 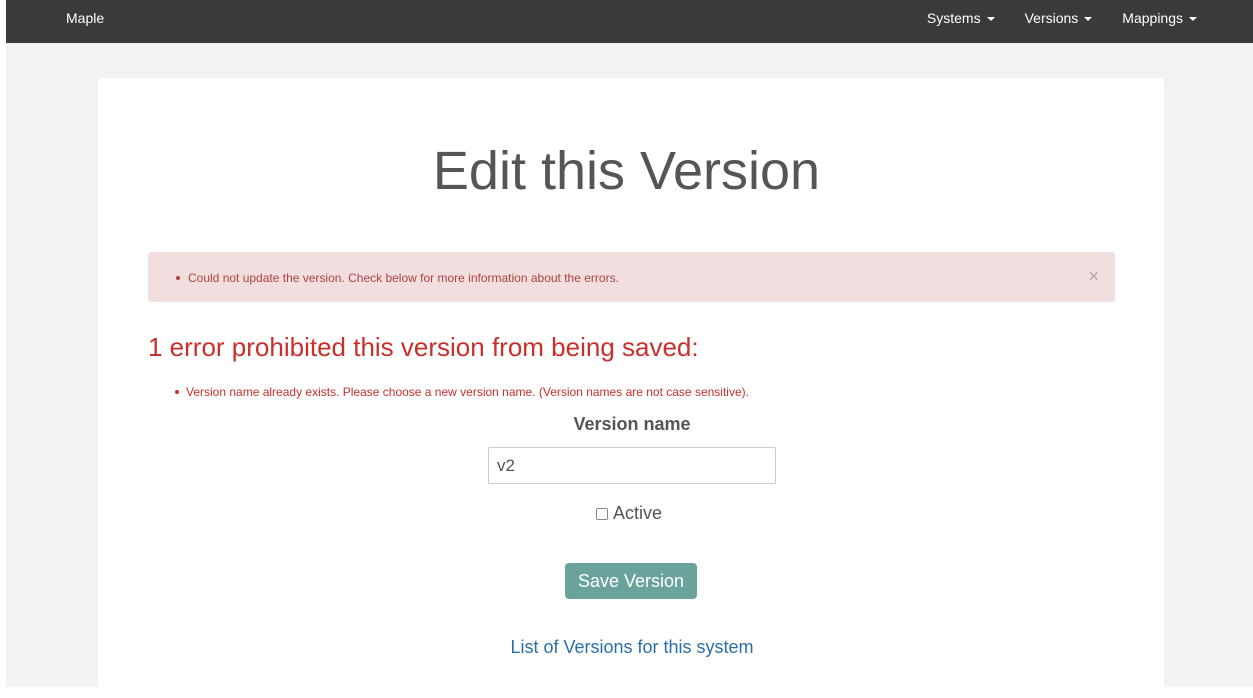 I want to click on nav-menu: Systems Versions Mappings, so click(x=1062, y=18).